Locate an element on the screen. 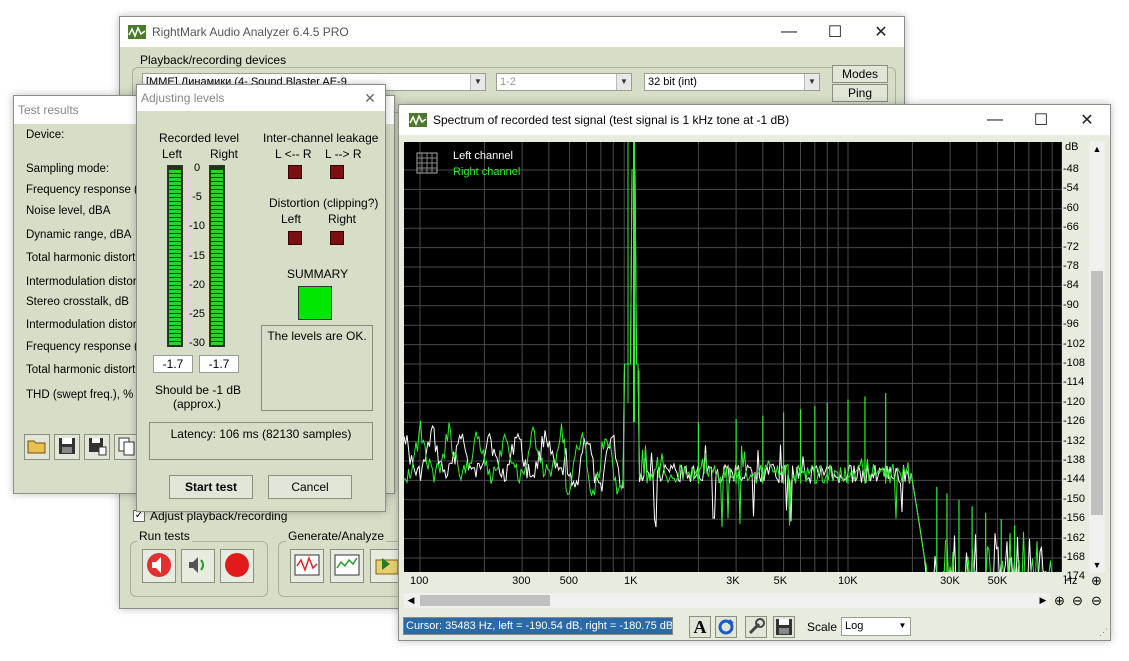  meter-scale-label: -15 is located at coordinates (197, 255).